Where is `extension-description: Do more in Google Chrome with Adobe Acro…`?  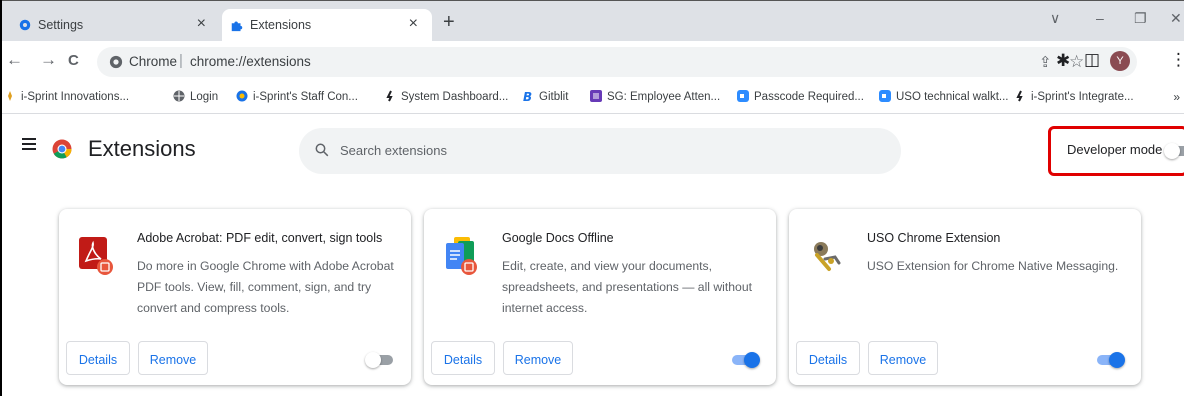 extension-description: Do more in Google Chrome with Adobe Acro… is located at coordinates (265, 287).